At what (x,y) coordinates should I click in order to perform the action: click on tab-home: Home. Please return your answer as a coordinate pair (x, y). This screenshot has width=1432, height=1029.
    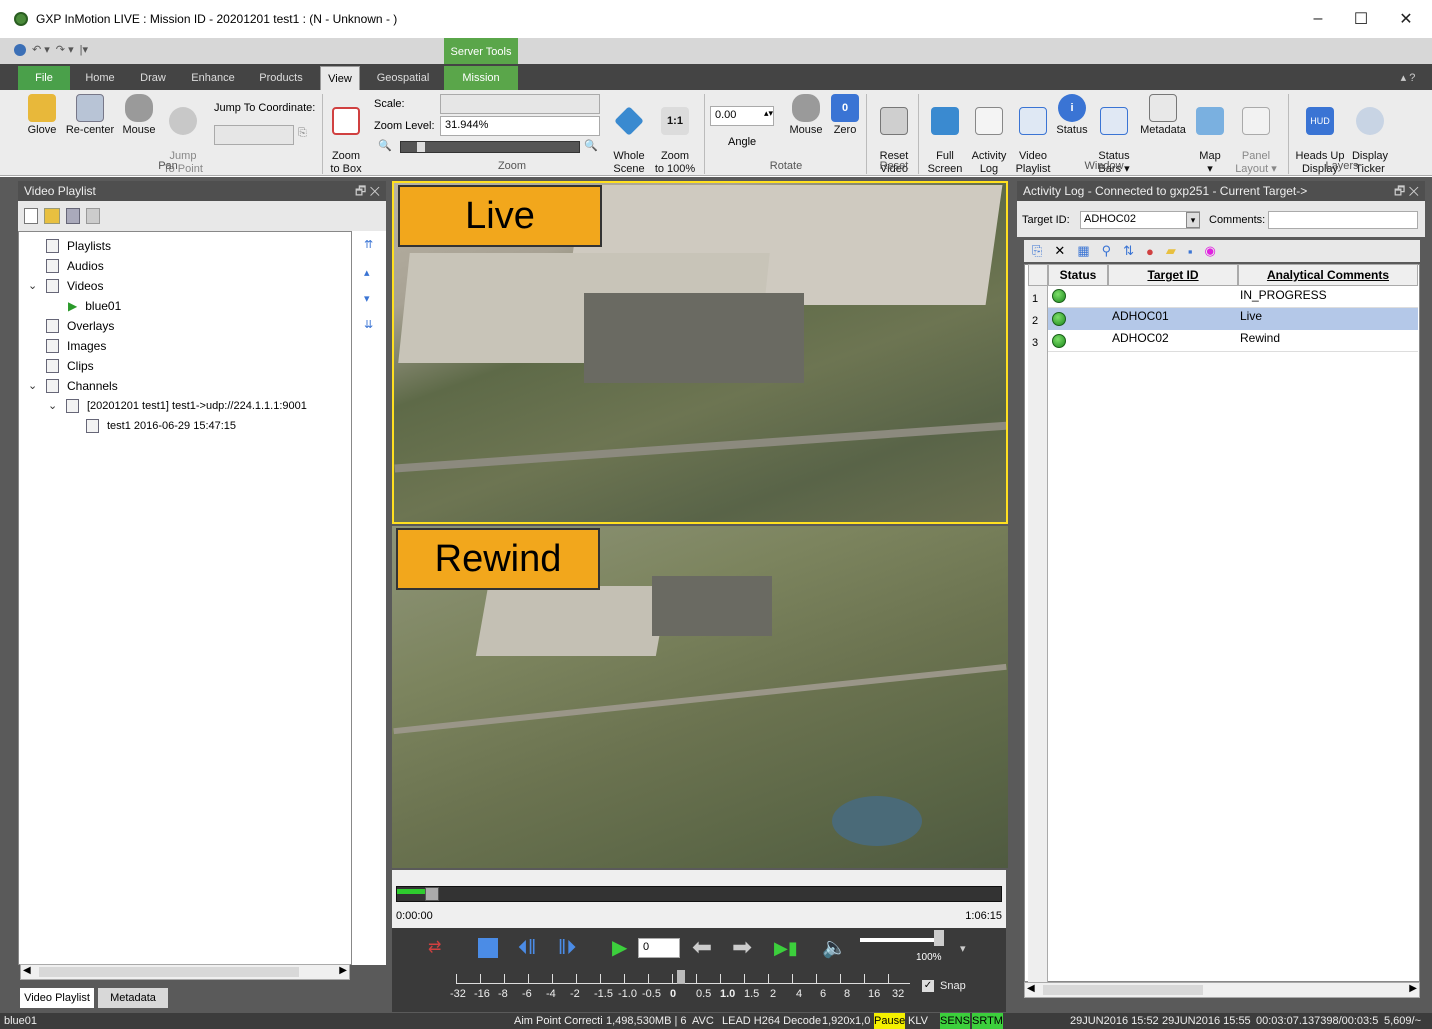
    Looking at the image, I should click on (100, 78).